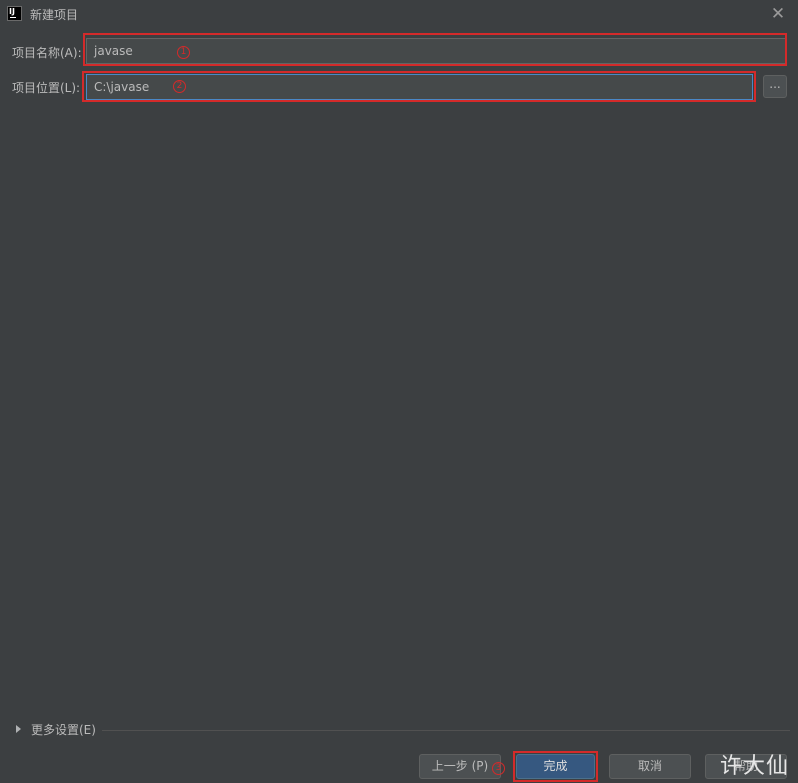  I want to click on project-location-value: C:\javase, so click(122, 87).